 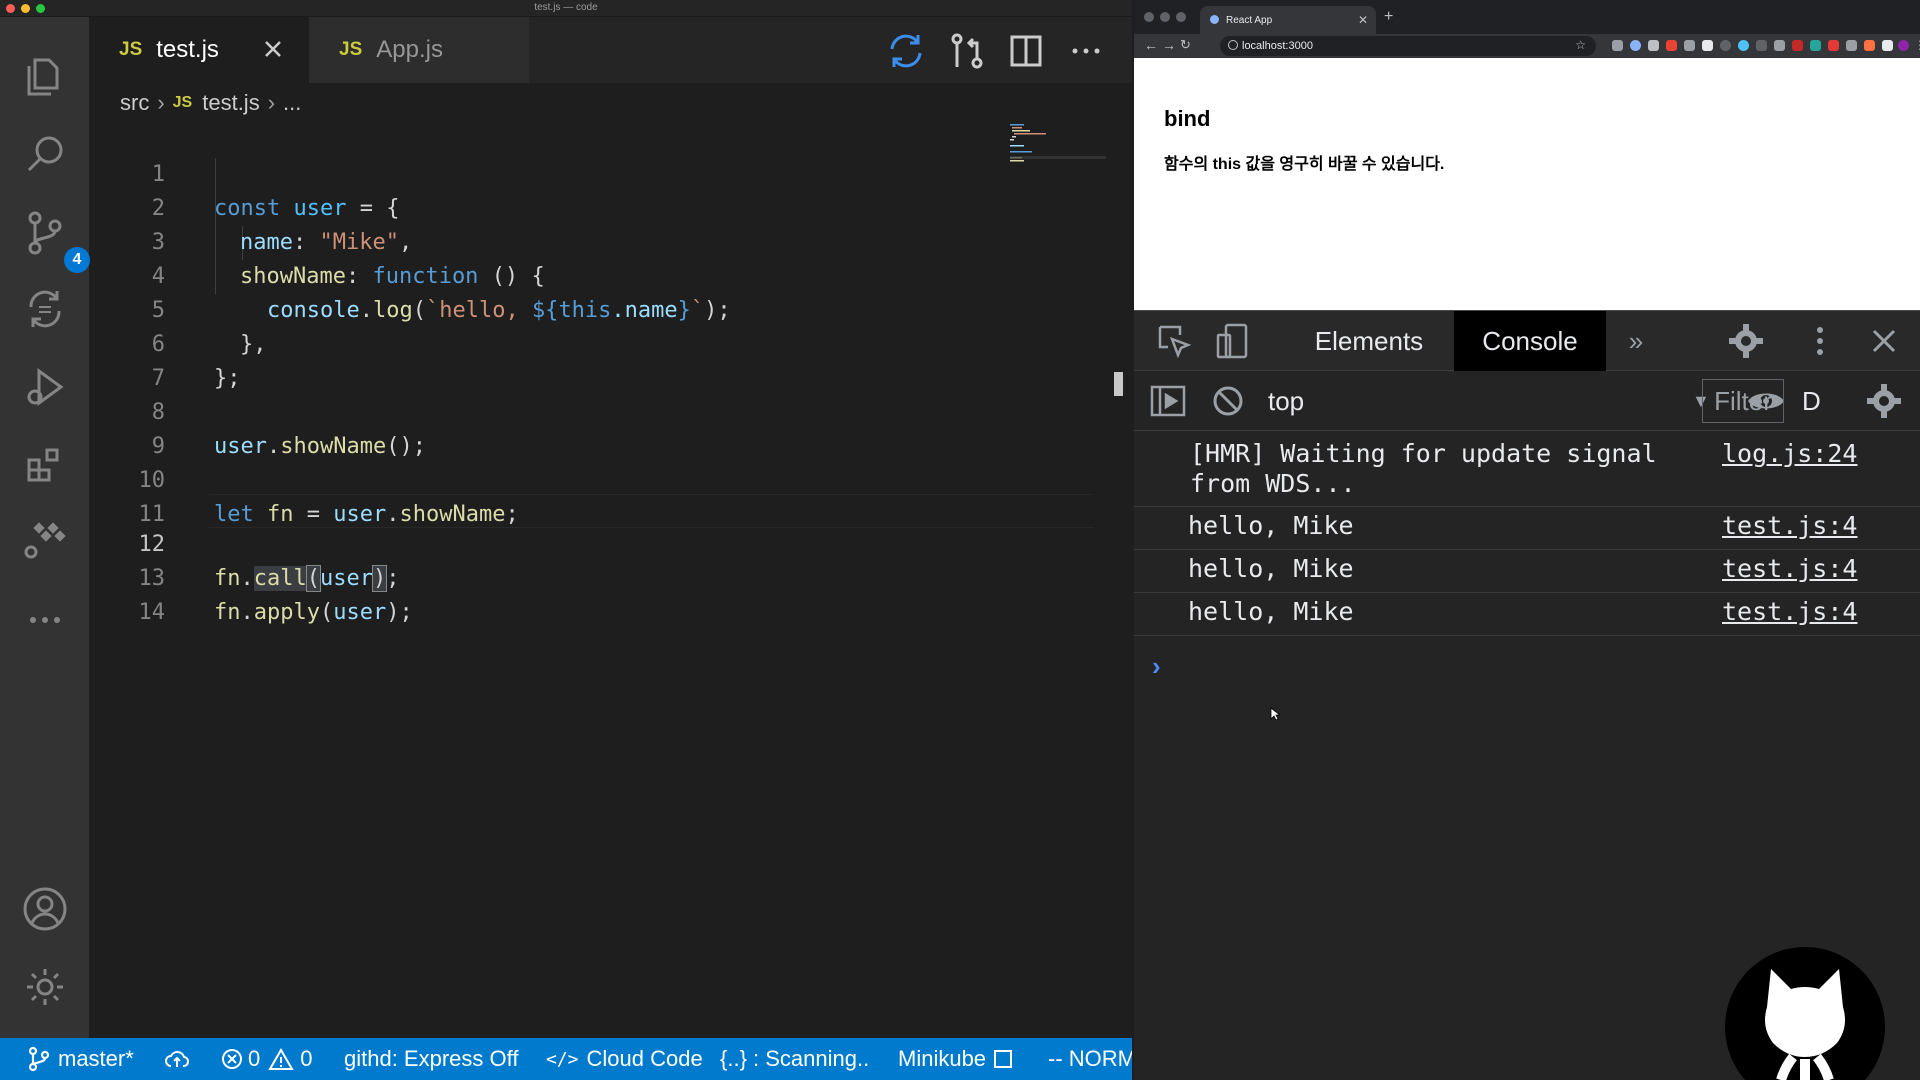 I want to click on git-sync-icon, so click(x=45, y=309).